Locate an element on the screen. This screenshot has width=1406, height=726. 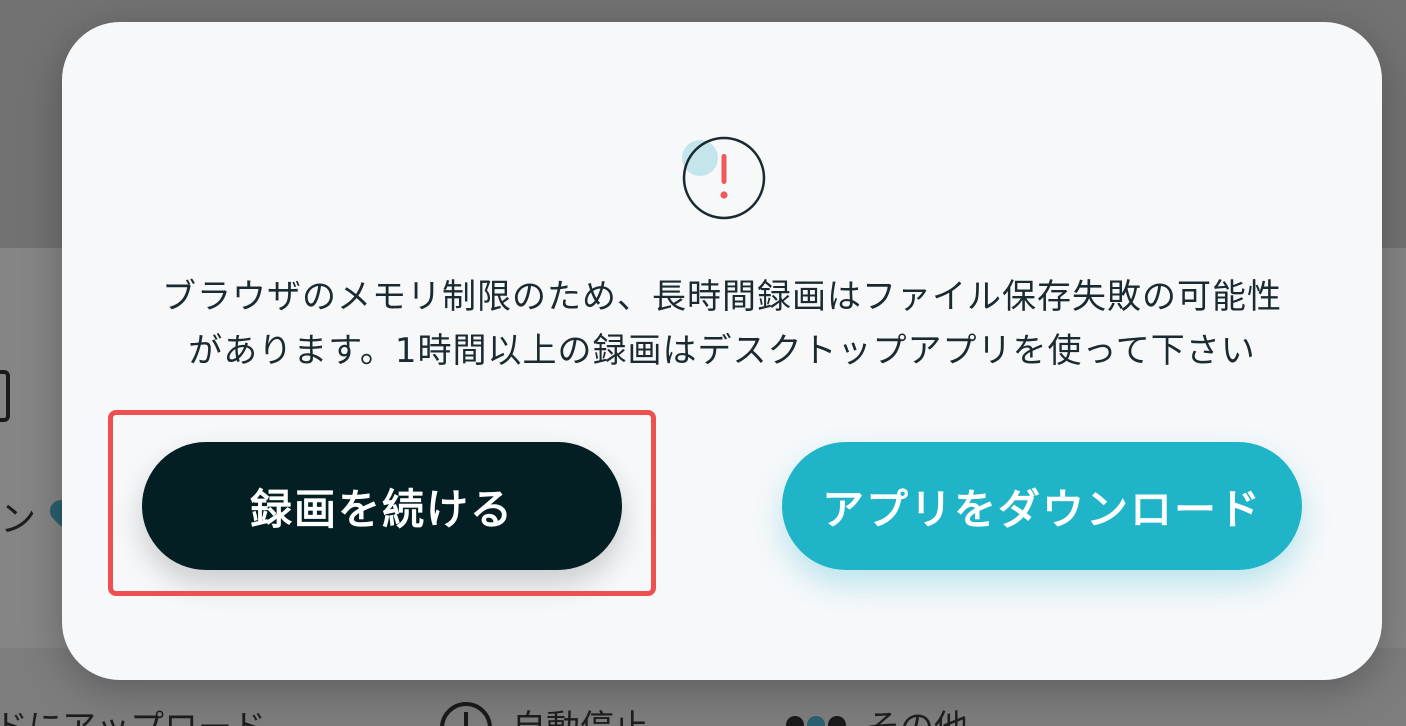
continue-recording-button: 録画を続ける is located at coordinates (382, 506).